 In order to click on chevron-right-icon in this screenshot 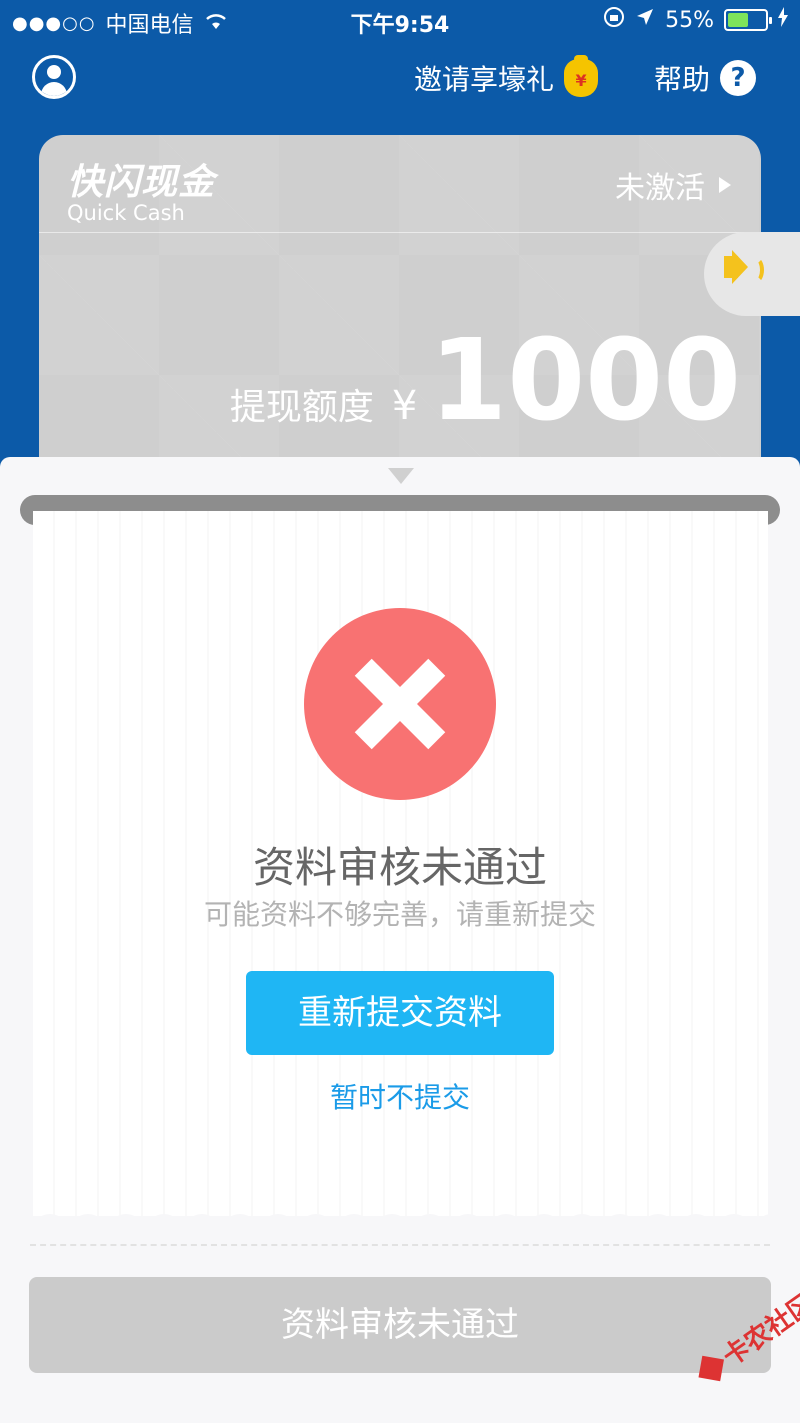, I will do `click(725, 185)`.